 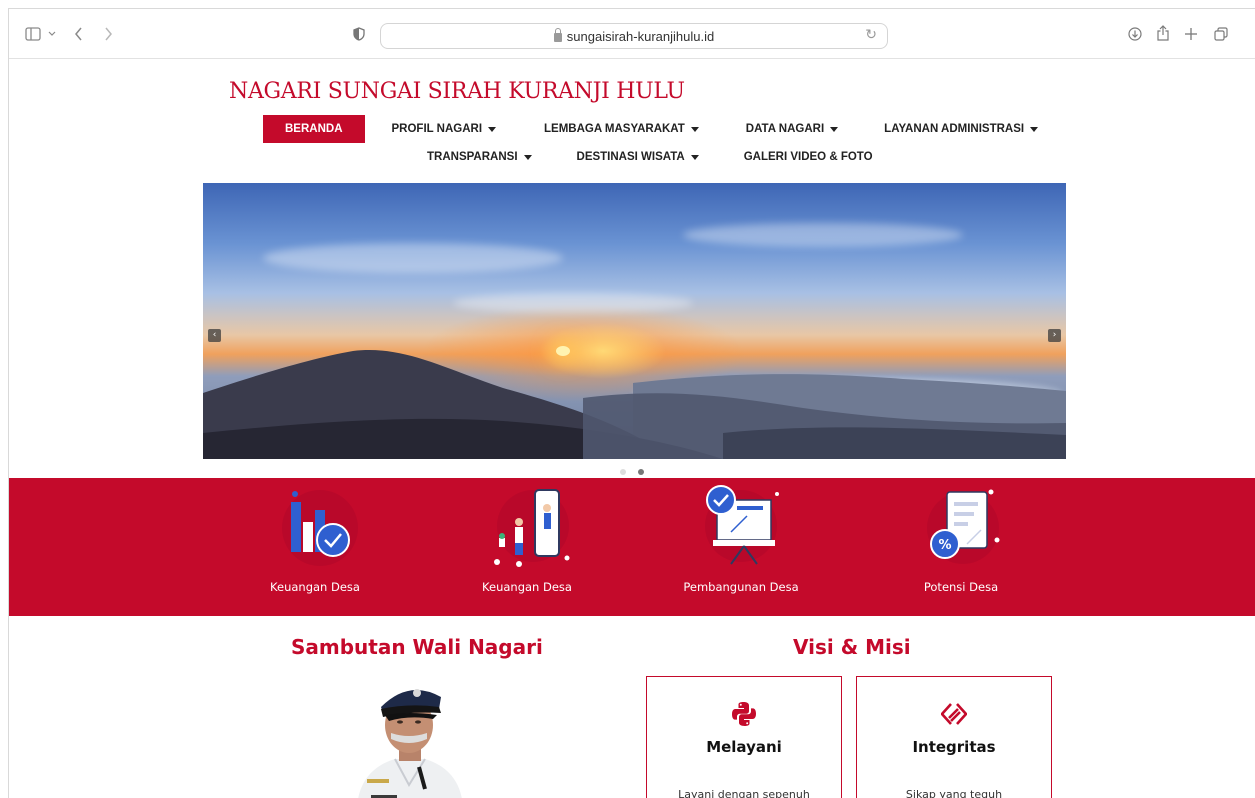 What do you see at coordinates (741, 587) in the screenshot?
I see `feature-label: Pembangunan Desa` at bounding box center [741, 587].